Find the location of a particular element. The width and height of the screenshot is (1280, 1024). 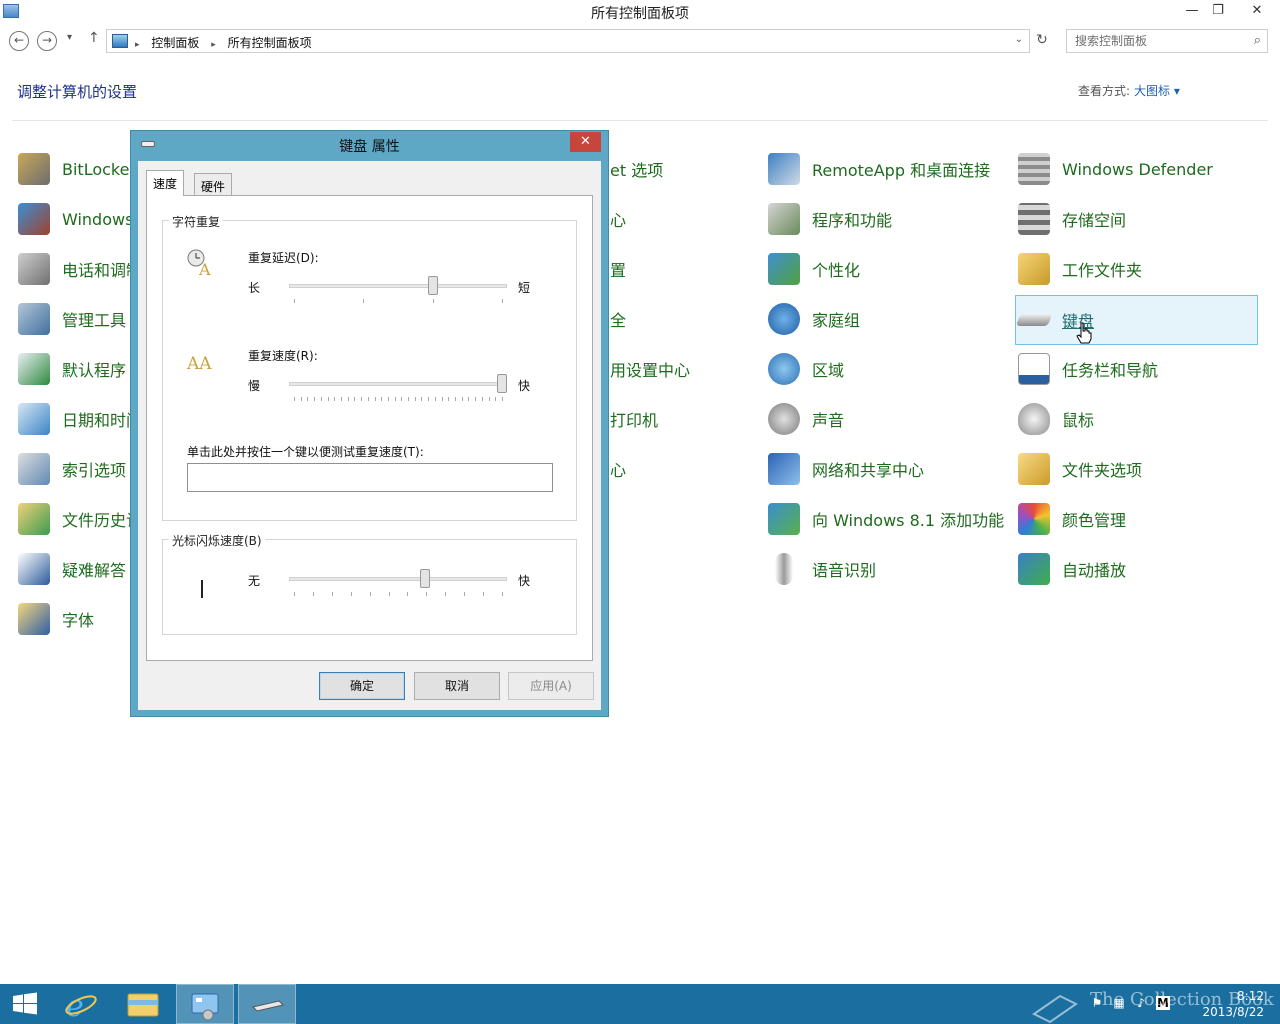

blink-rate-slider-thumb is located at coordinates (425, 578).